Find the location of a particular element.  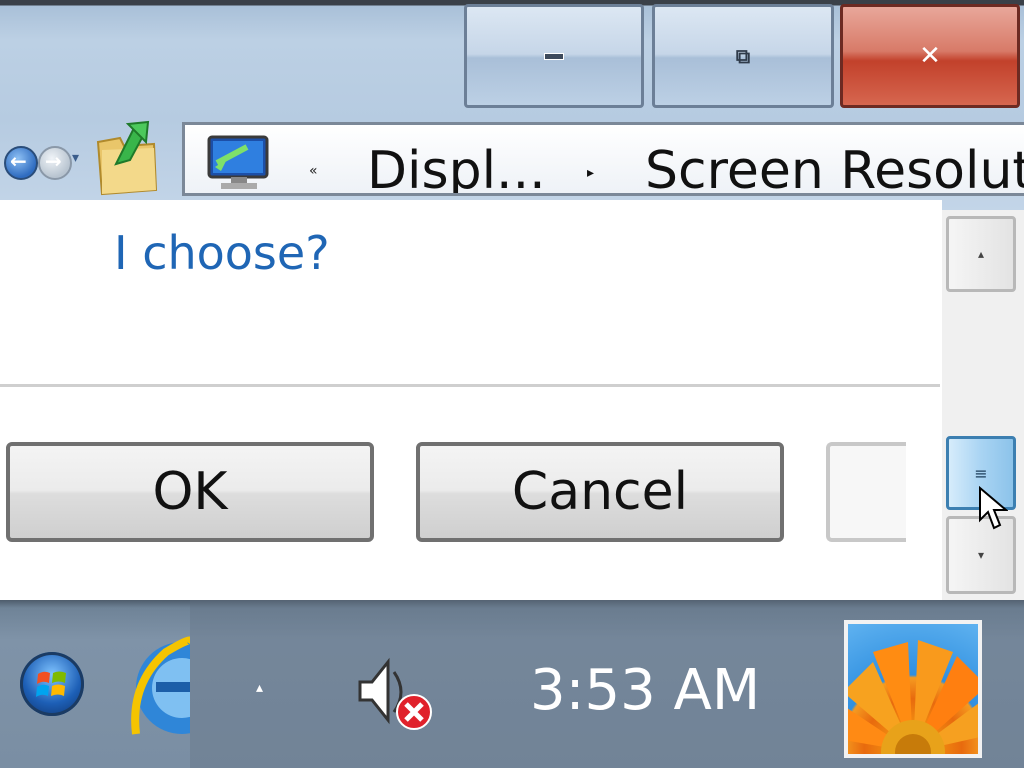

close-button: ✕ is located at coordinates (930, 56).